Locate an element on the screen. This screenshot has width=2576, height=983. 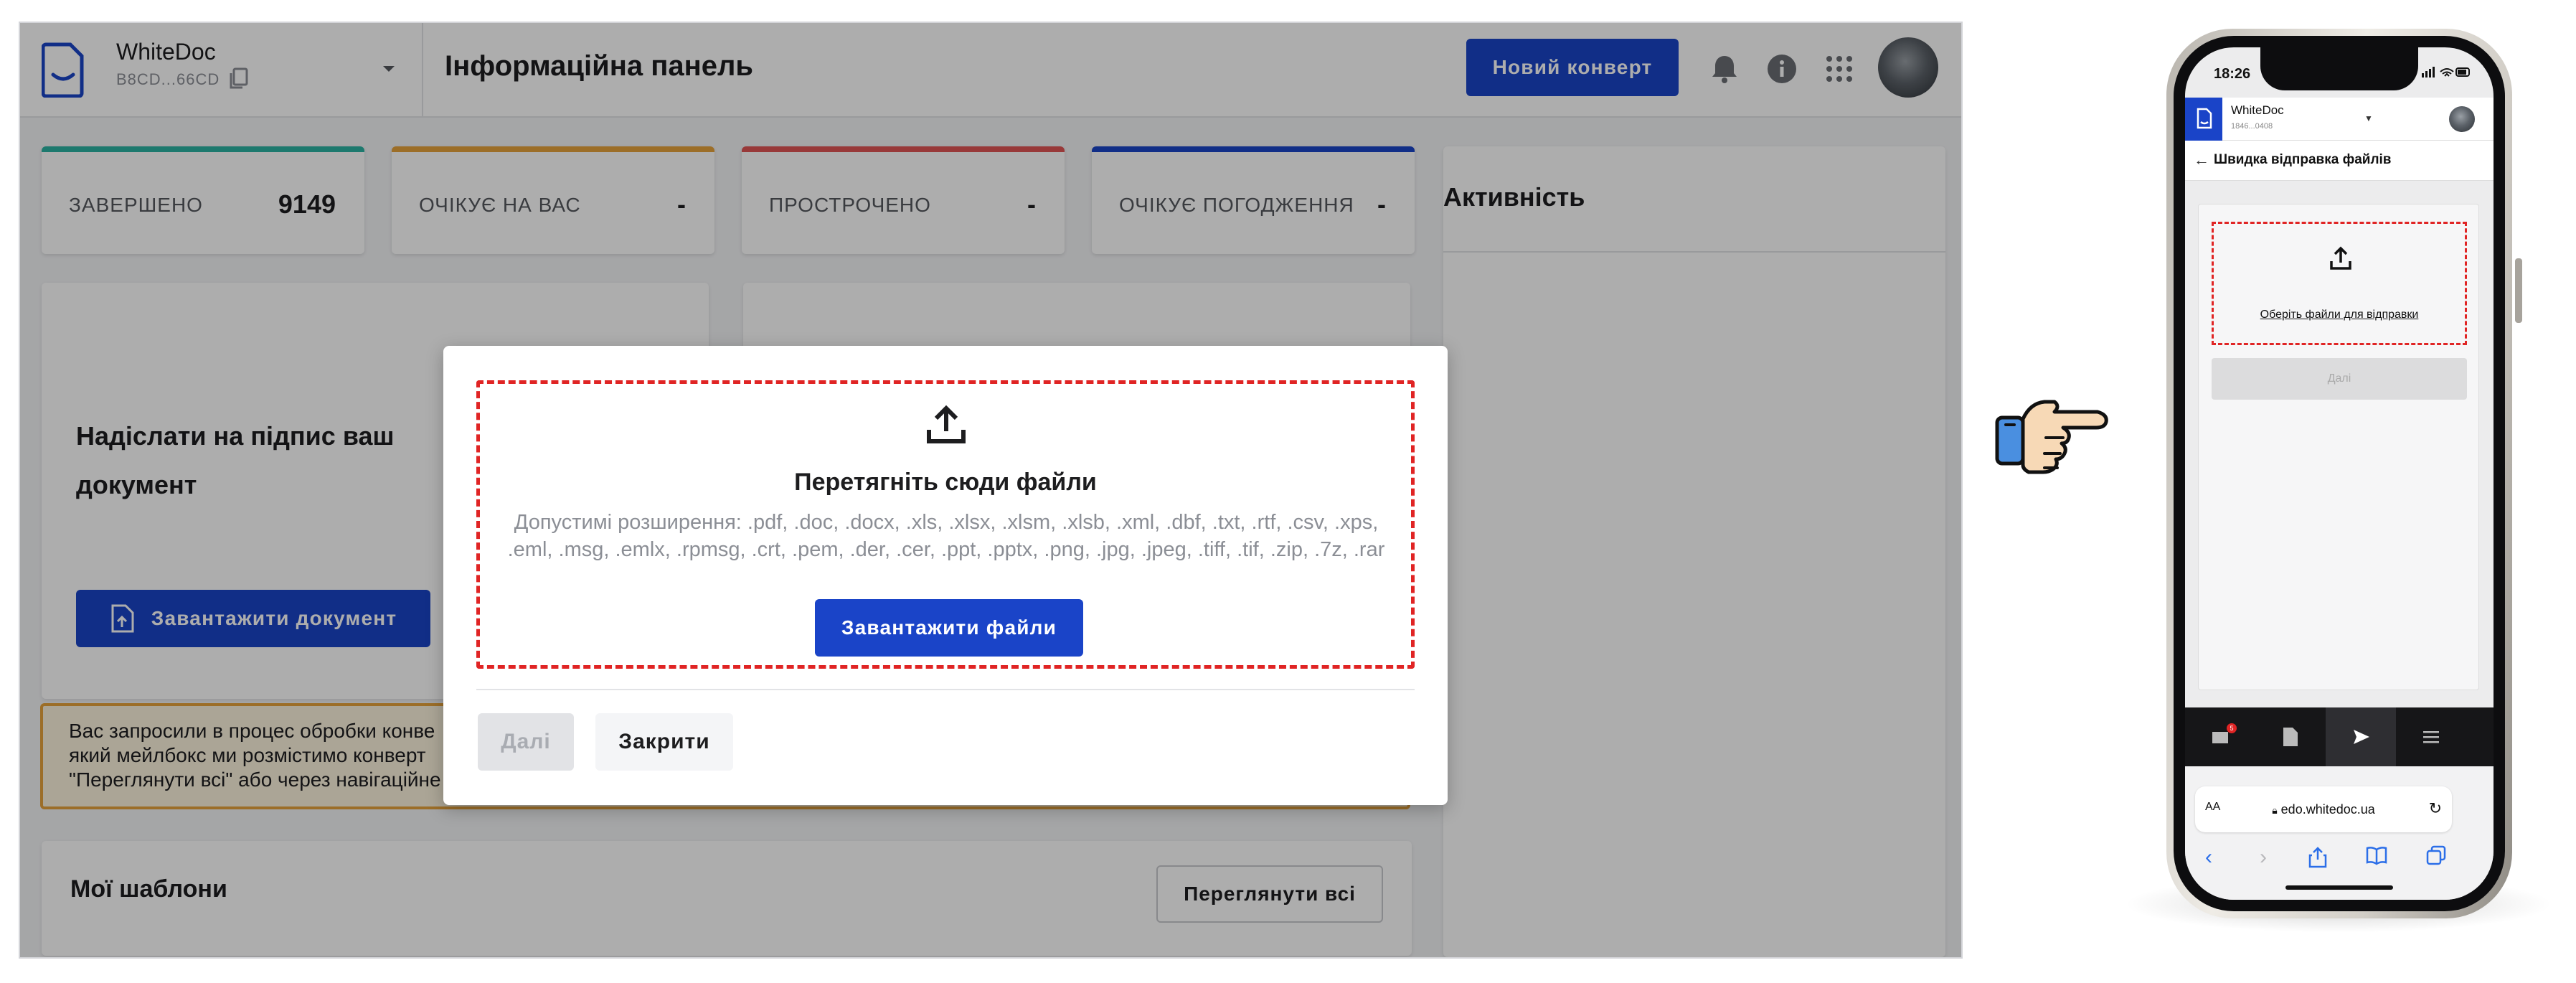
phone-title-bar: ← Швидка відправка файлів is located at coordinates (2339, 161).